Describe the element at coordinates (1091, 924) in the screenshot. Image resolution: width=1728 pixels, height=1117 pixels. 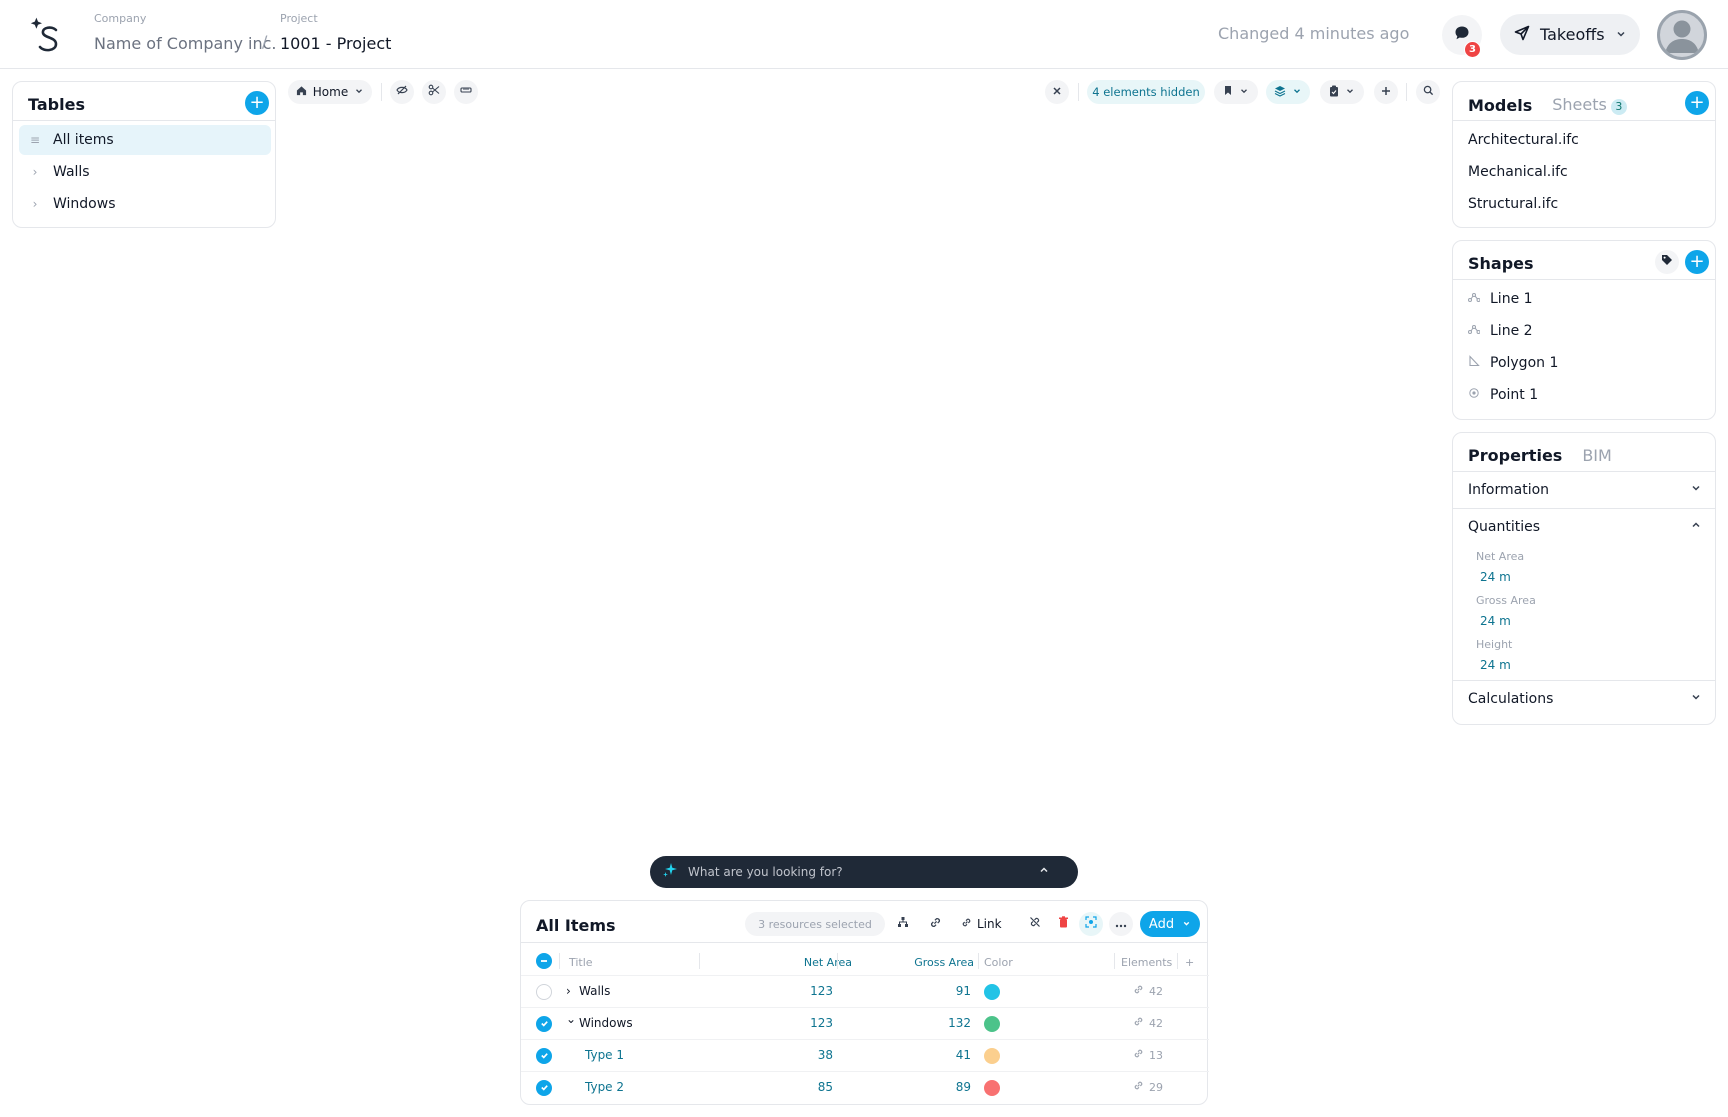
I see `focus-selection-button` at that location.